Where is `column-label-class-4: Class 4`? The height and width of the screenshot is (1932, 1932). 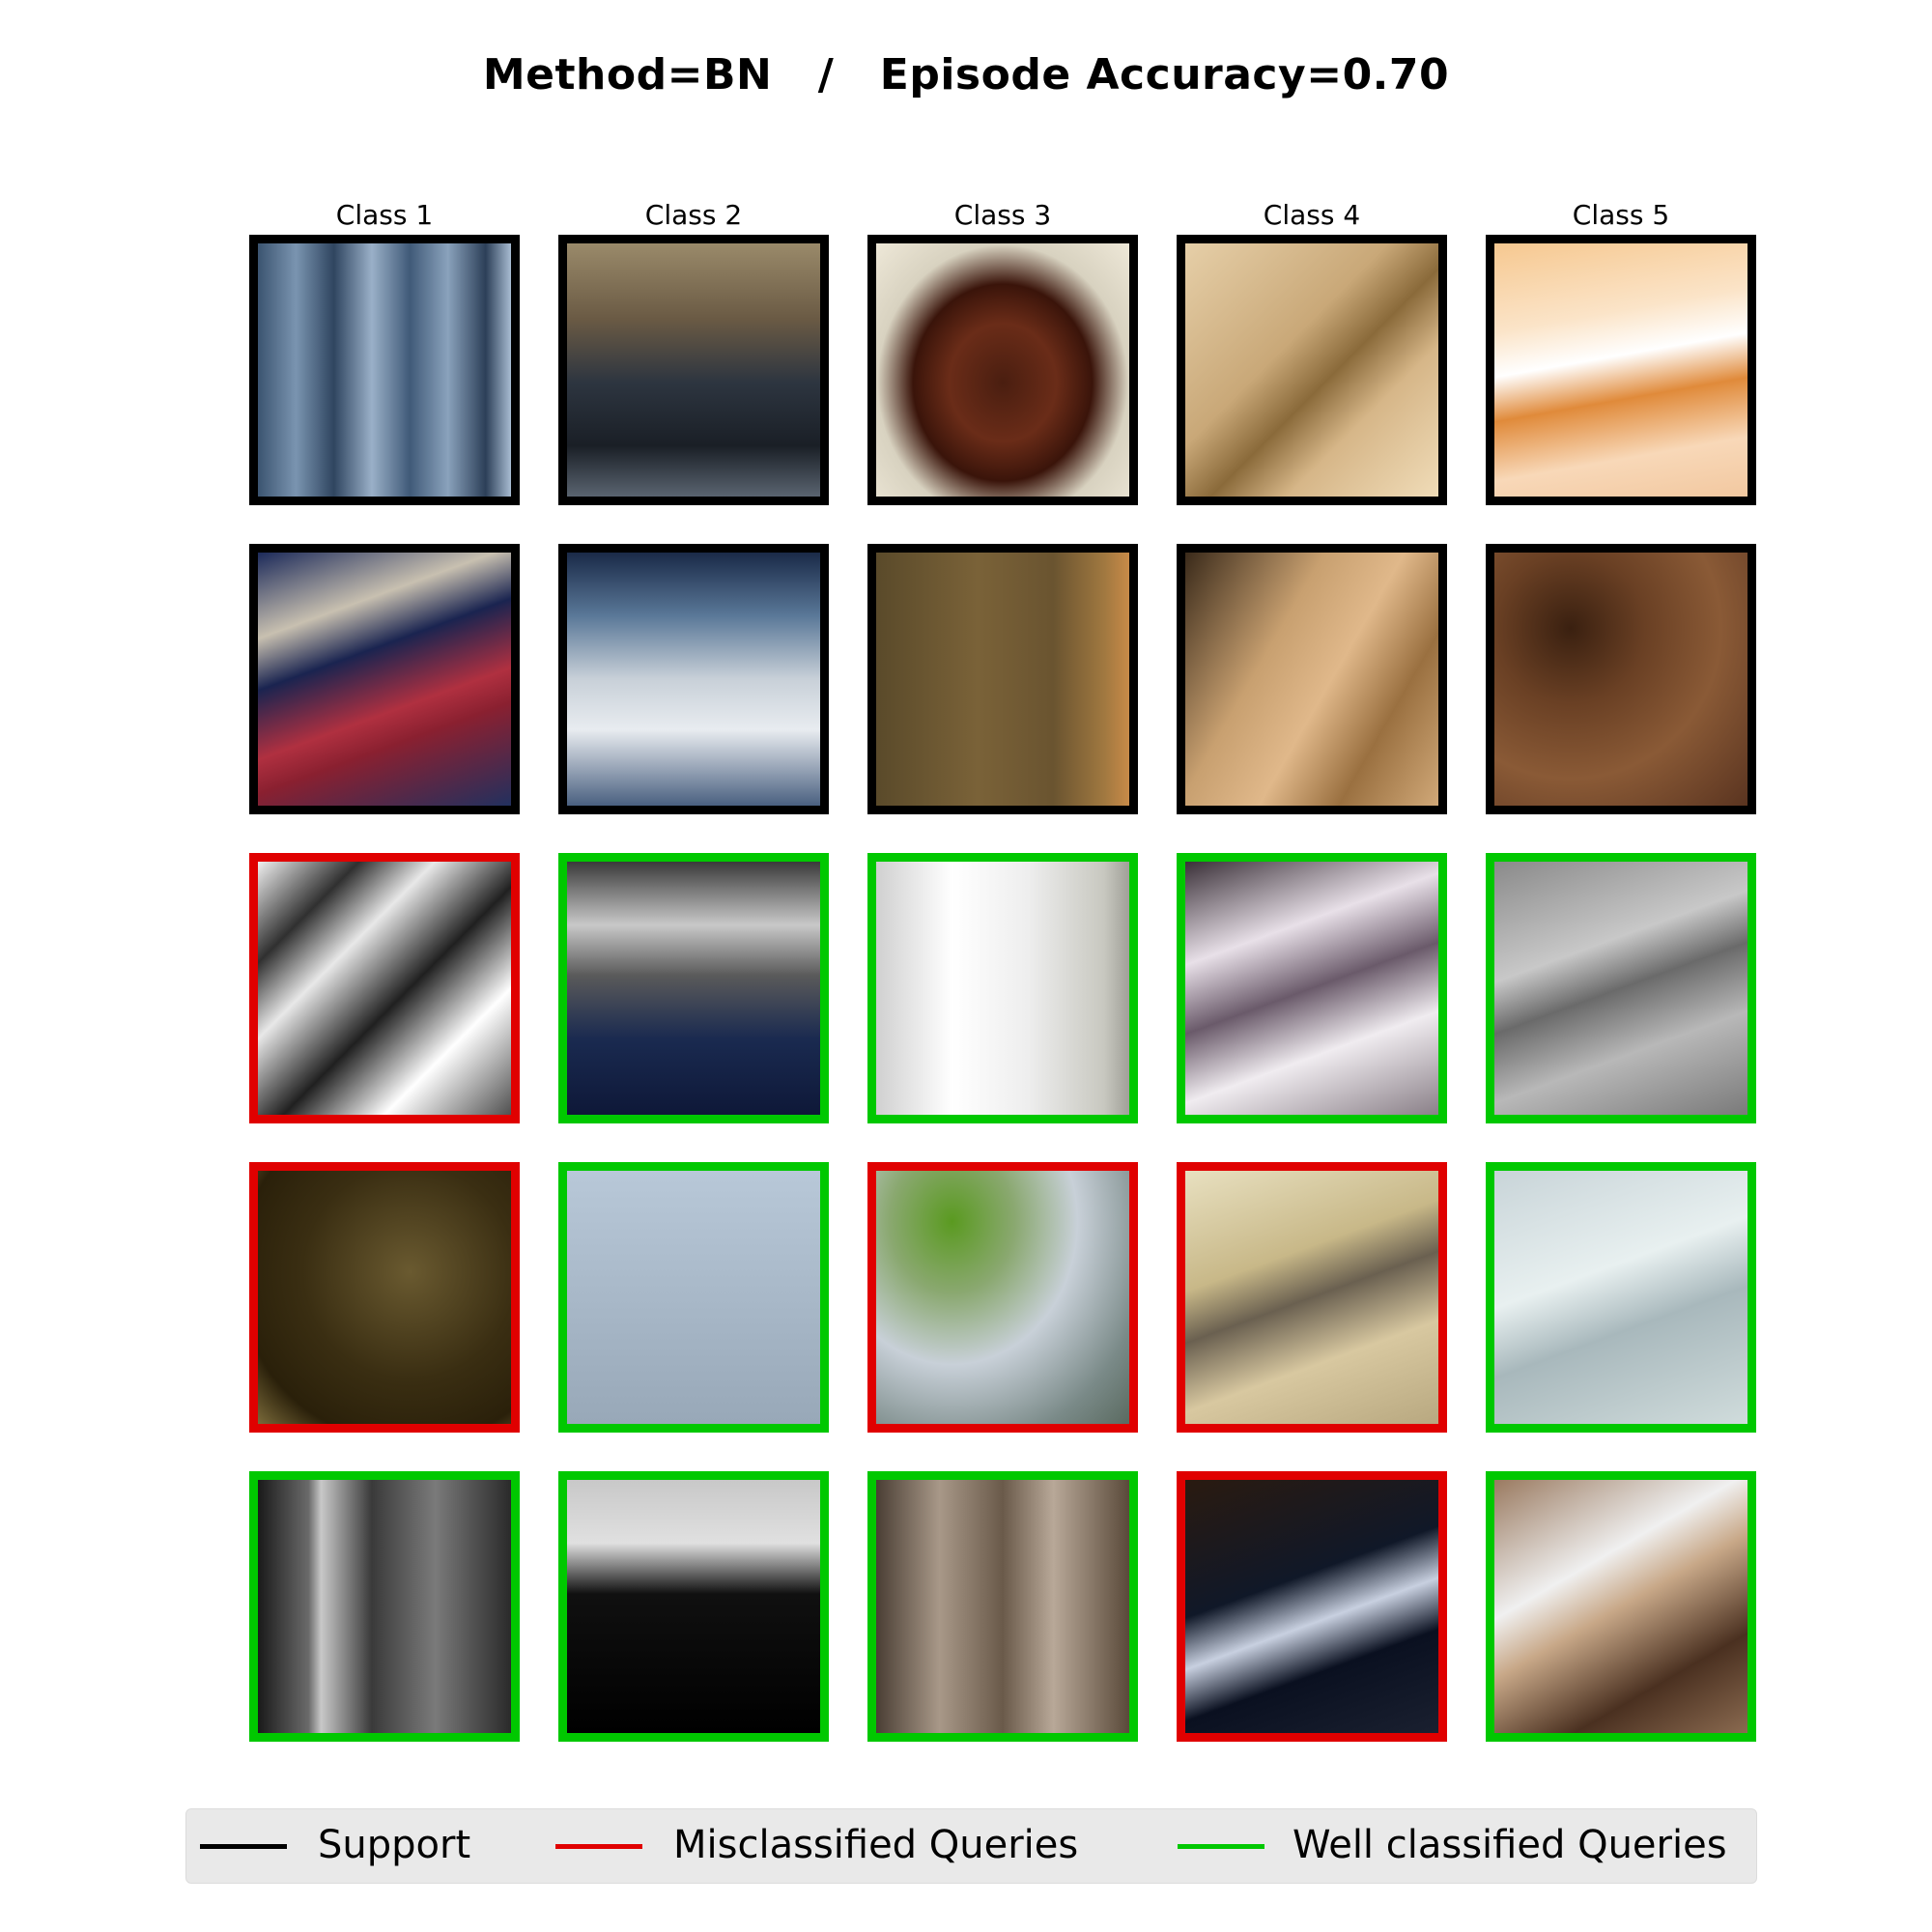
column-label-class-4: Class 4 is located at coordinates (1312, 215).